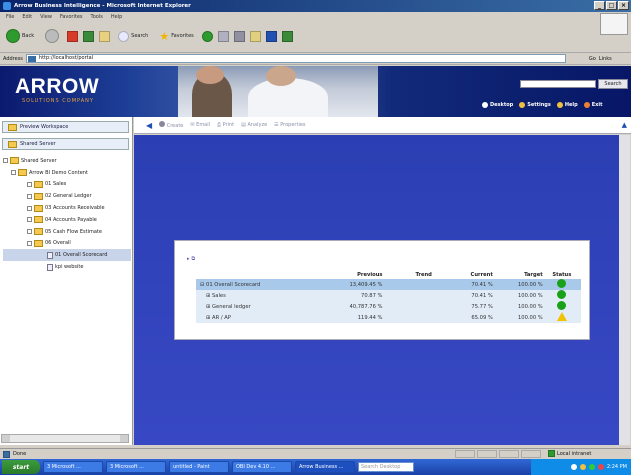 This screenshot has height=475, width=631. What do you see at coordinates (116, 17) in the screenshot?
I see `menu-help: Help` at bounding box center [116, 17].